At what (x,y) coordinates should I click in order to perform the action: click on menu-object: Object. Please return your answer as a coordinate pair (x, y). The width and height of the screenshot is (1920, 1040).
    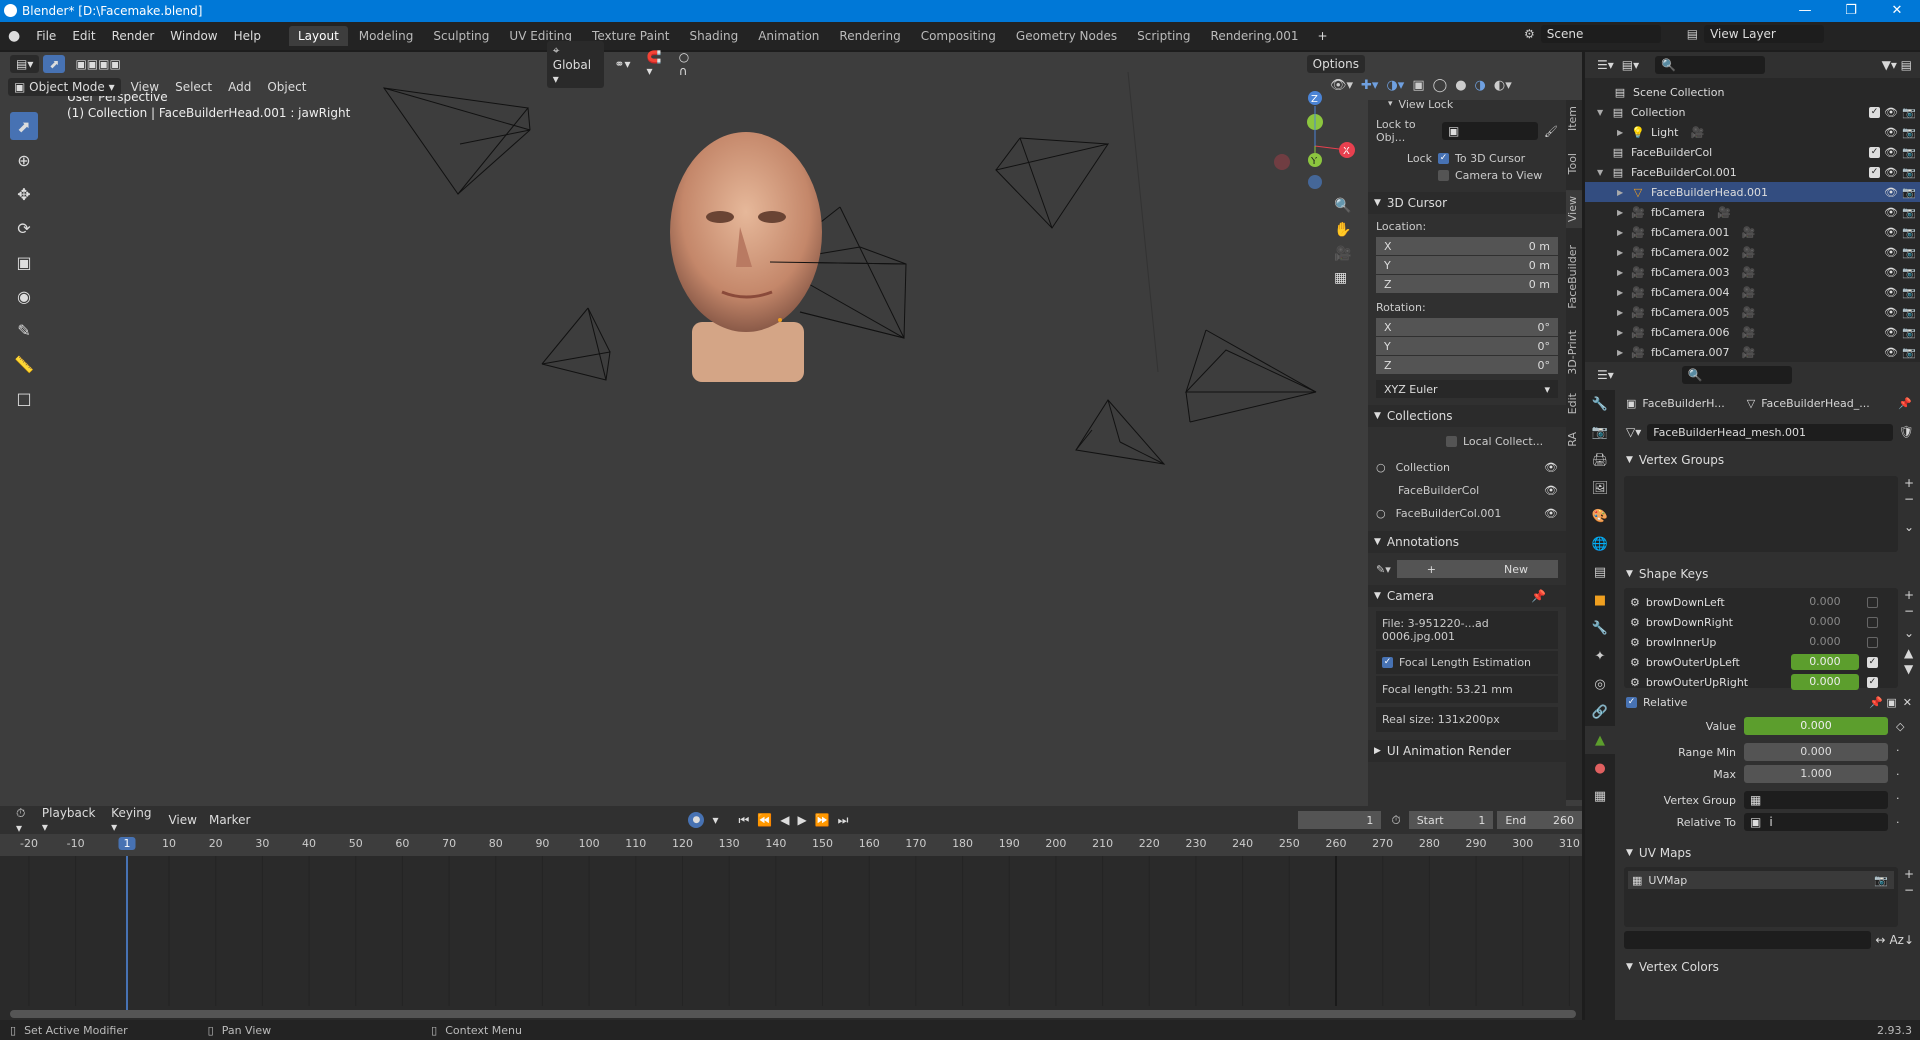
    Looking at the image, I should click on (286, 87).